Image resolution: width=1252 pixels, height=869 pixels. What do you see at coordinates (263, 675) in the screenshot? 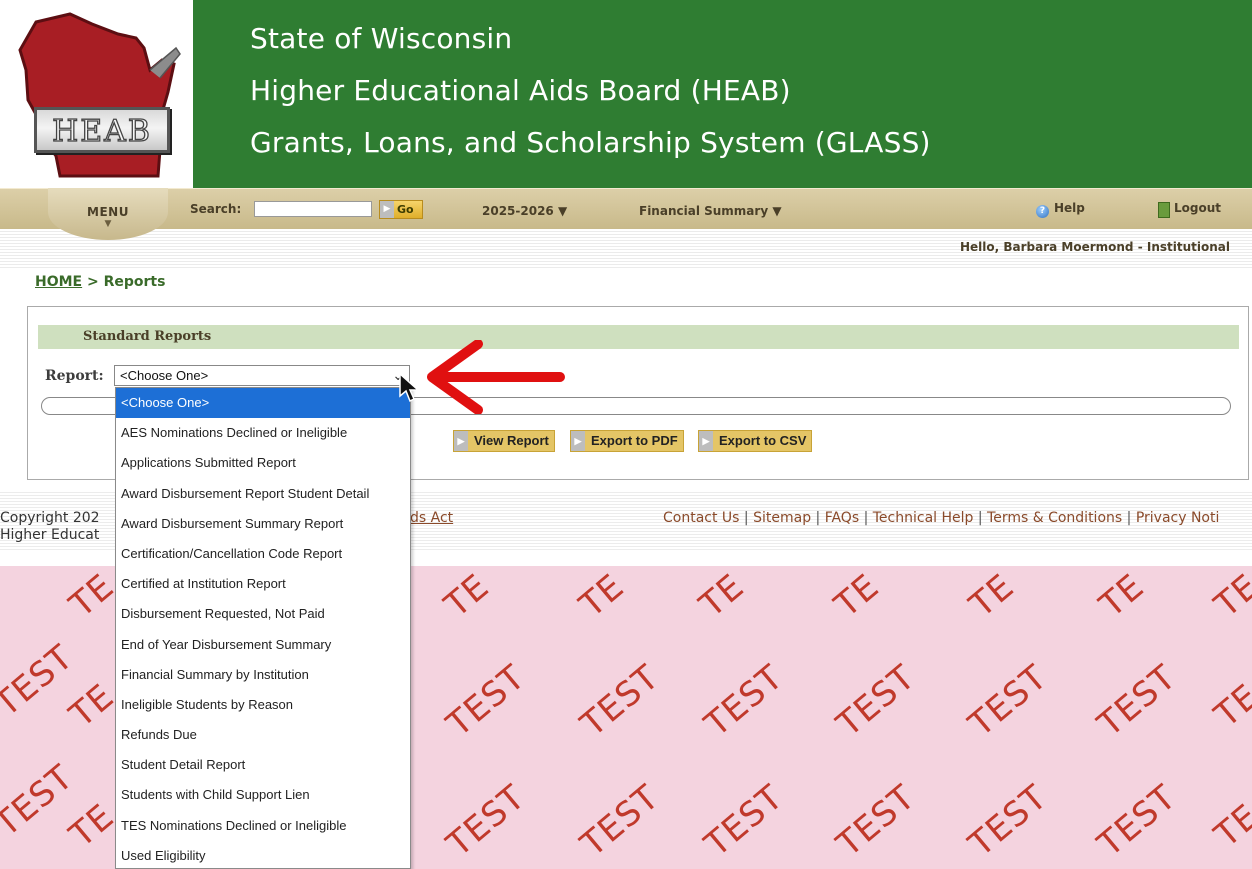
I see `report-option: Financial Summary by Institution` at bounding box center [263, 675].